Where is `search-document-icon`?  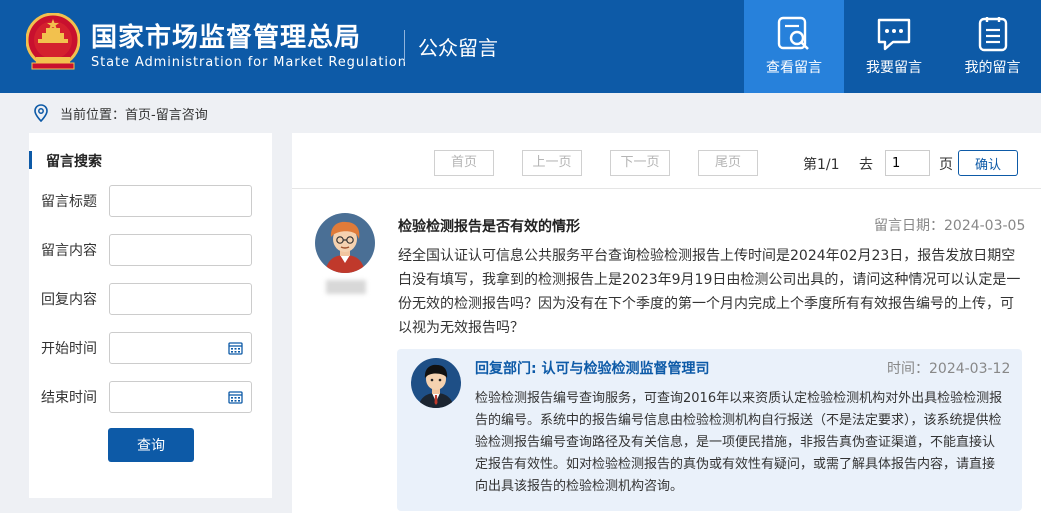 search-document-icon is located at coordinates (793, 33).